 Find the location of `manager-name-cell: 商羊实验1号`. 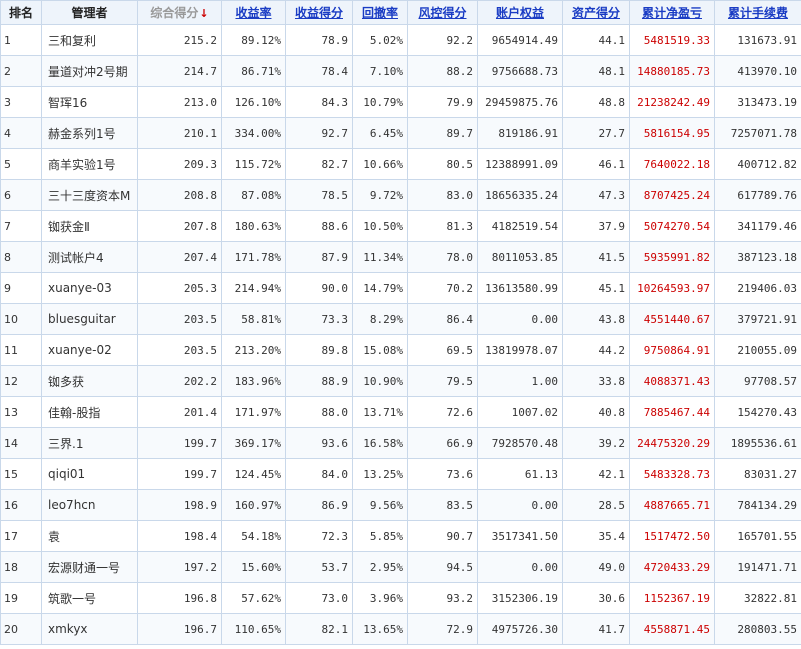

manager-name-cell: 商羊实验1号 is located at coordinates (89, 164).